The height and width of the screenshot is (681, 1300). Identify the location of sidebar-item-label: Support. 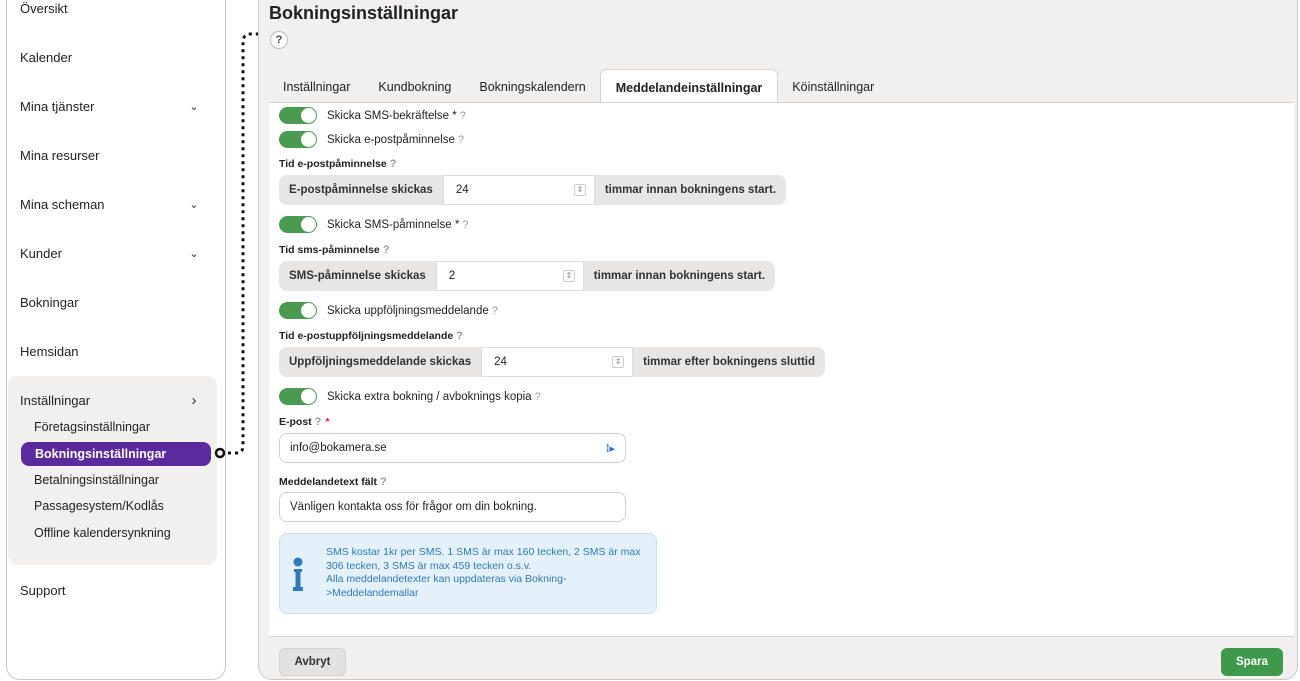
(43, 590).